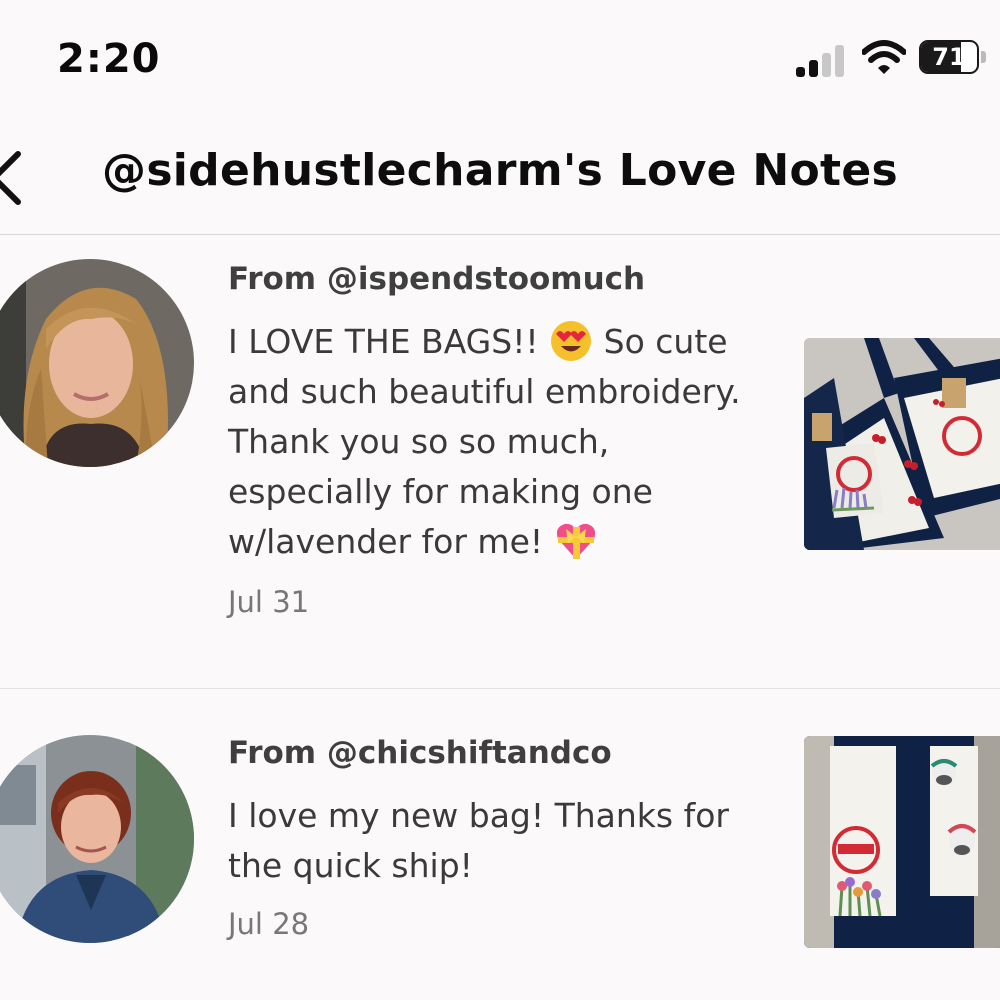  What do you see at coordinates (500, 60) in the screenshot?
I see `status-bar: 2:20 71` at bounding box center [500, 60].